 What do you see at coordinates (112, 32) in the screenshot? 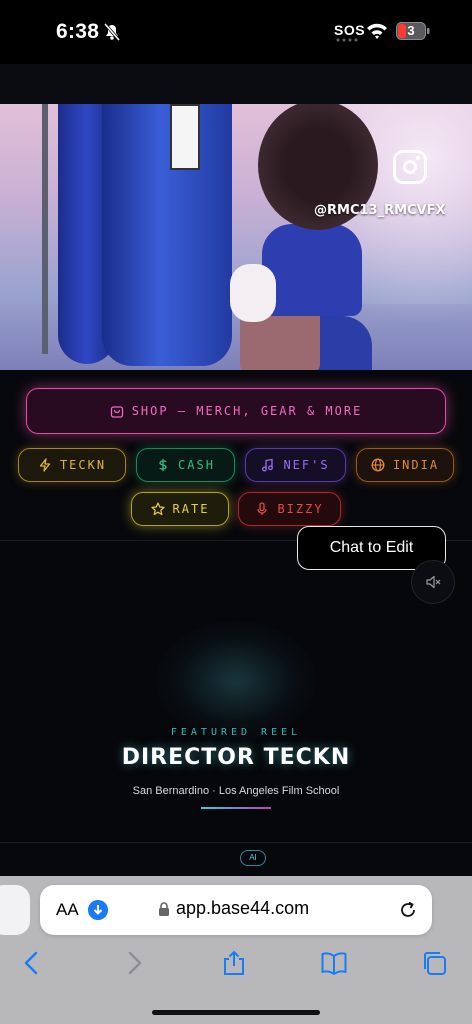
I see `bell-slash-icon` at bounding box center [112, 32].